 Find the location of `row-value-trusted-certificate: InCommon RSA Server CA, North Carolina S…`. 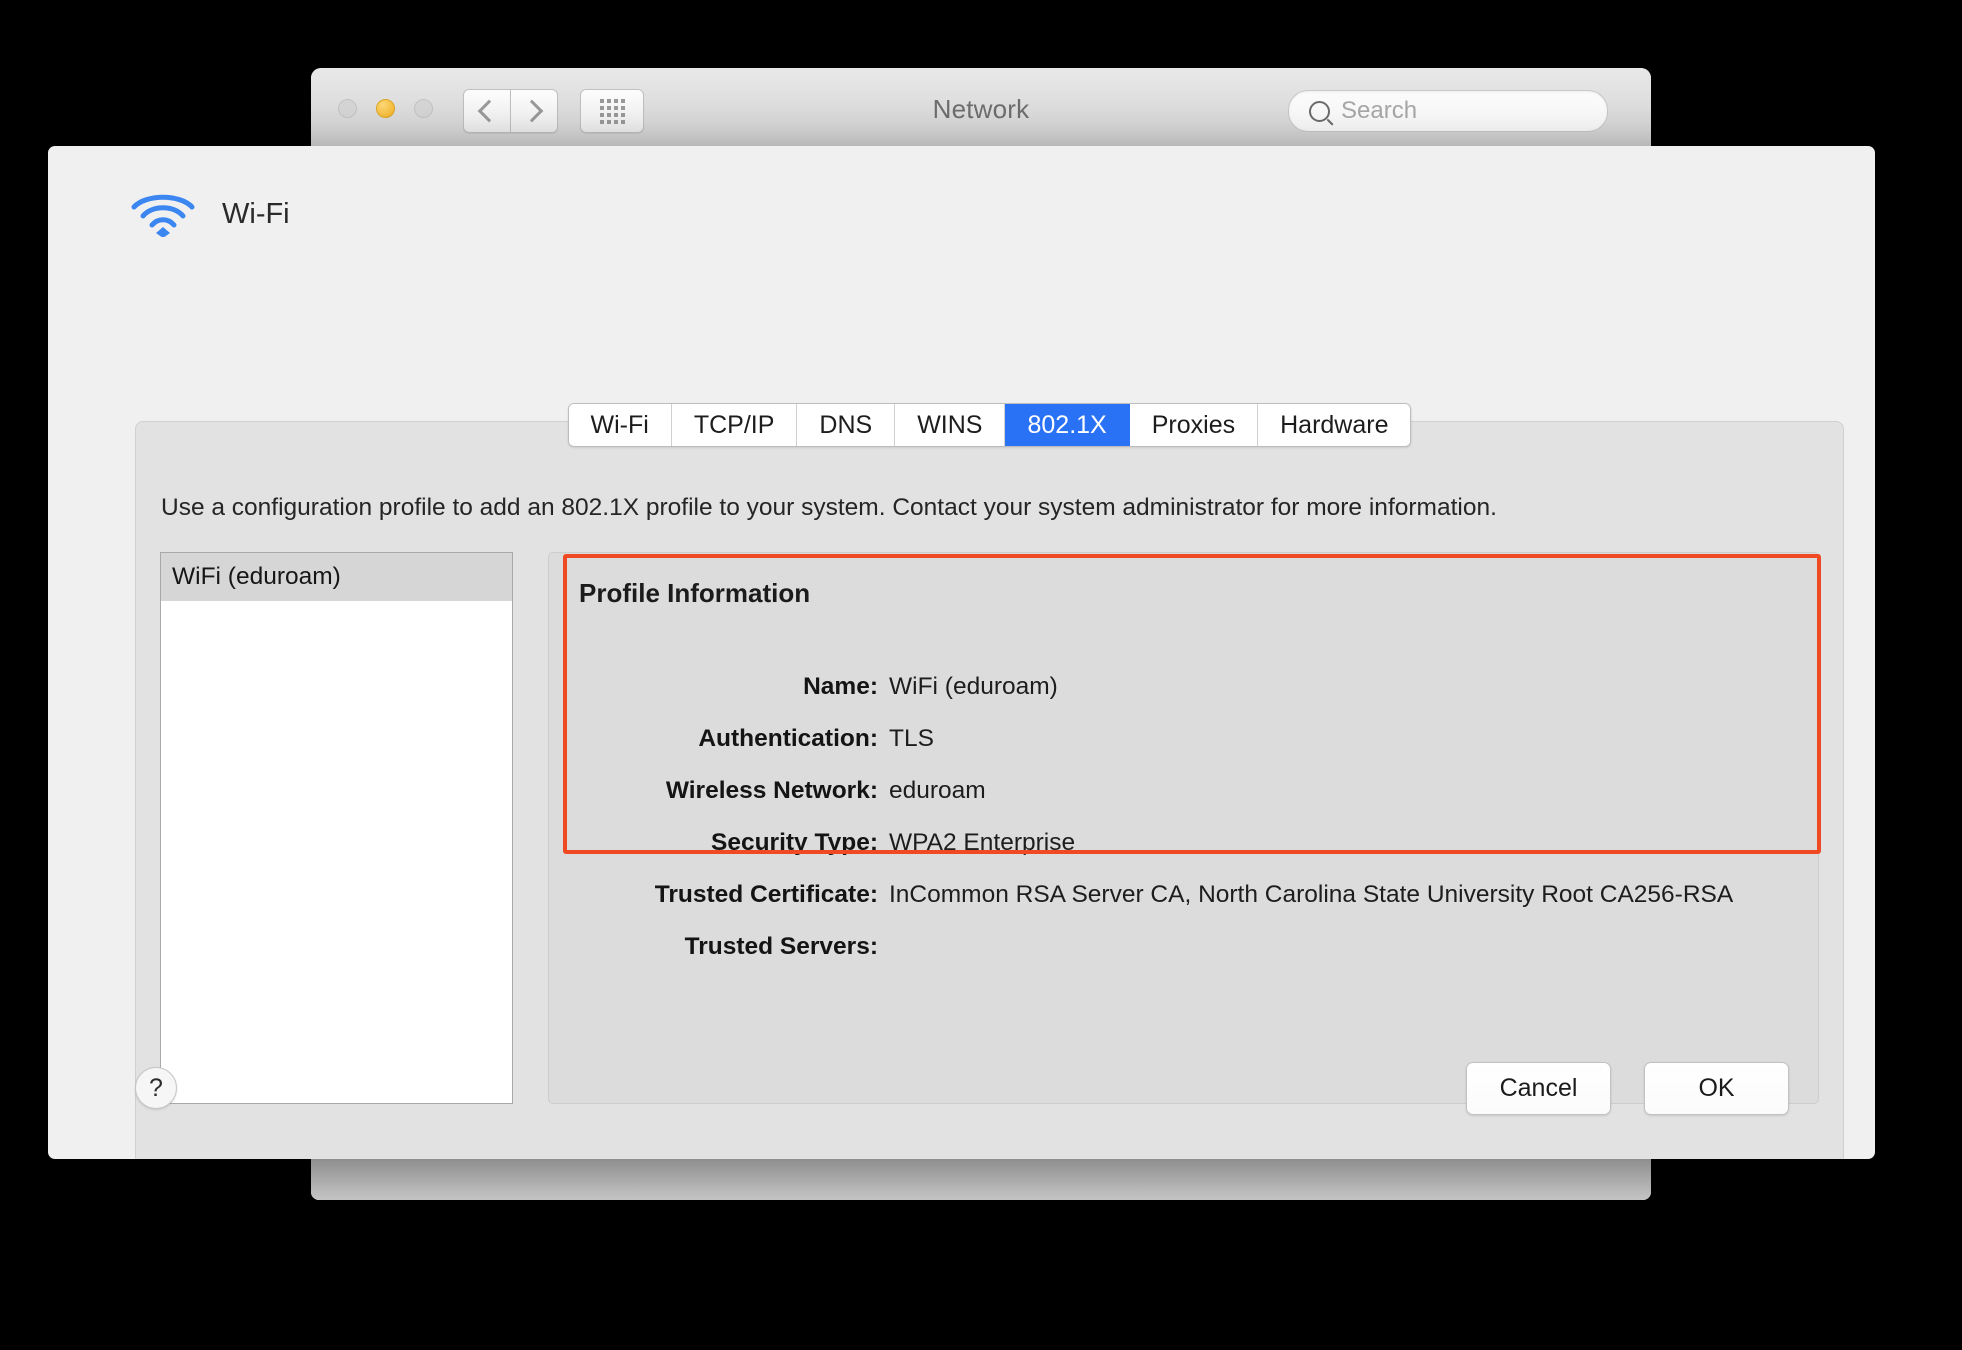

row-value-trusted-certificate: InCommon RSA Server CA, North Carolina S… is located at coordinates (1311, 894).